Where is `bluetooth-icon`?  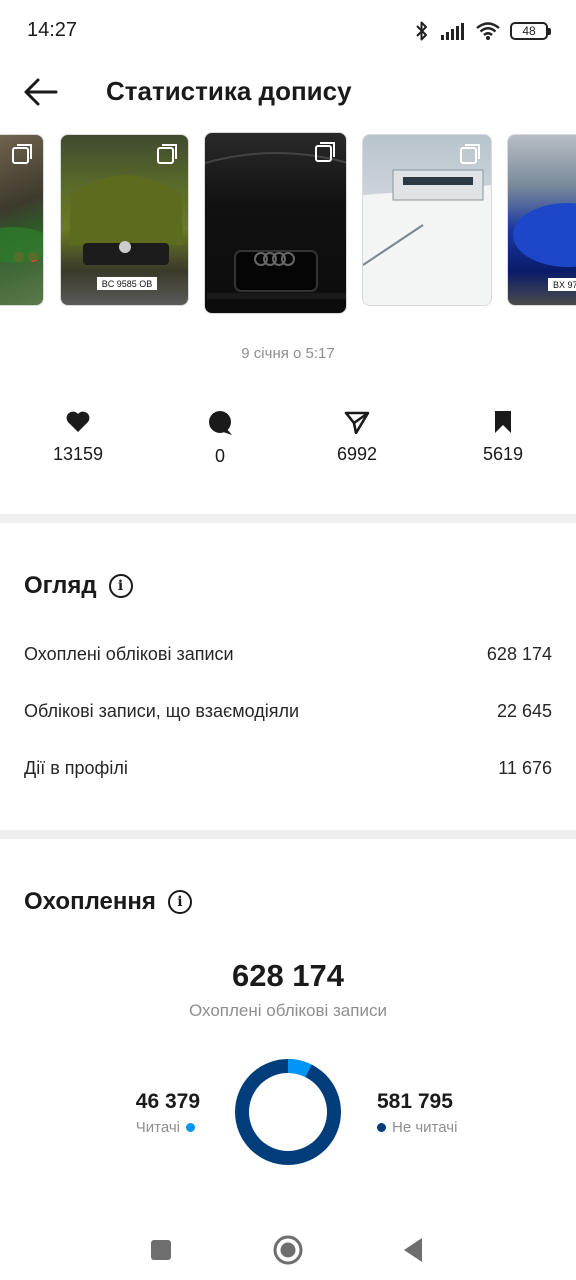 bluetooth-icon is located at coordinates (421, 31).